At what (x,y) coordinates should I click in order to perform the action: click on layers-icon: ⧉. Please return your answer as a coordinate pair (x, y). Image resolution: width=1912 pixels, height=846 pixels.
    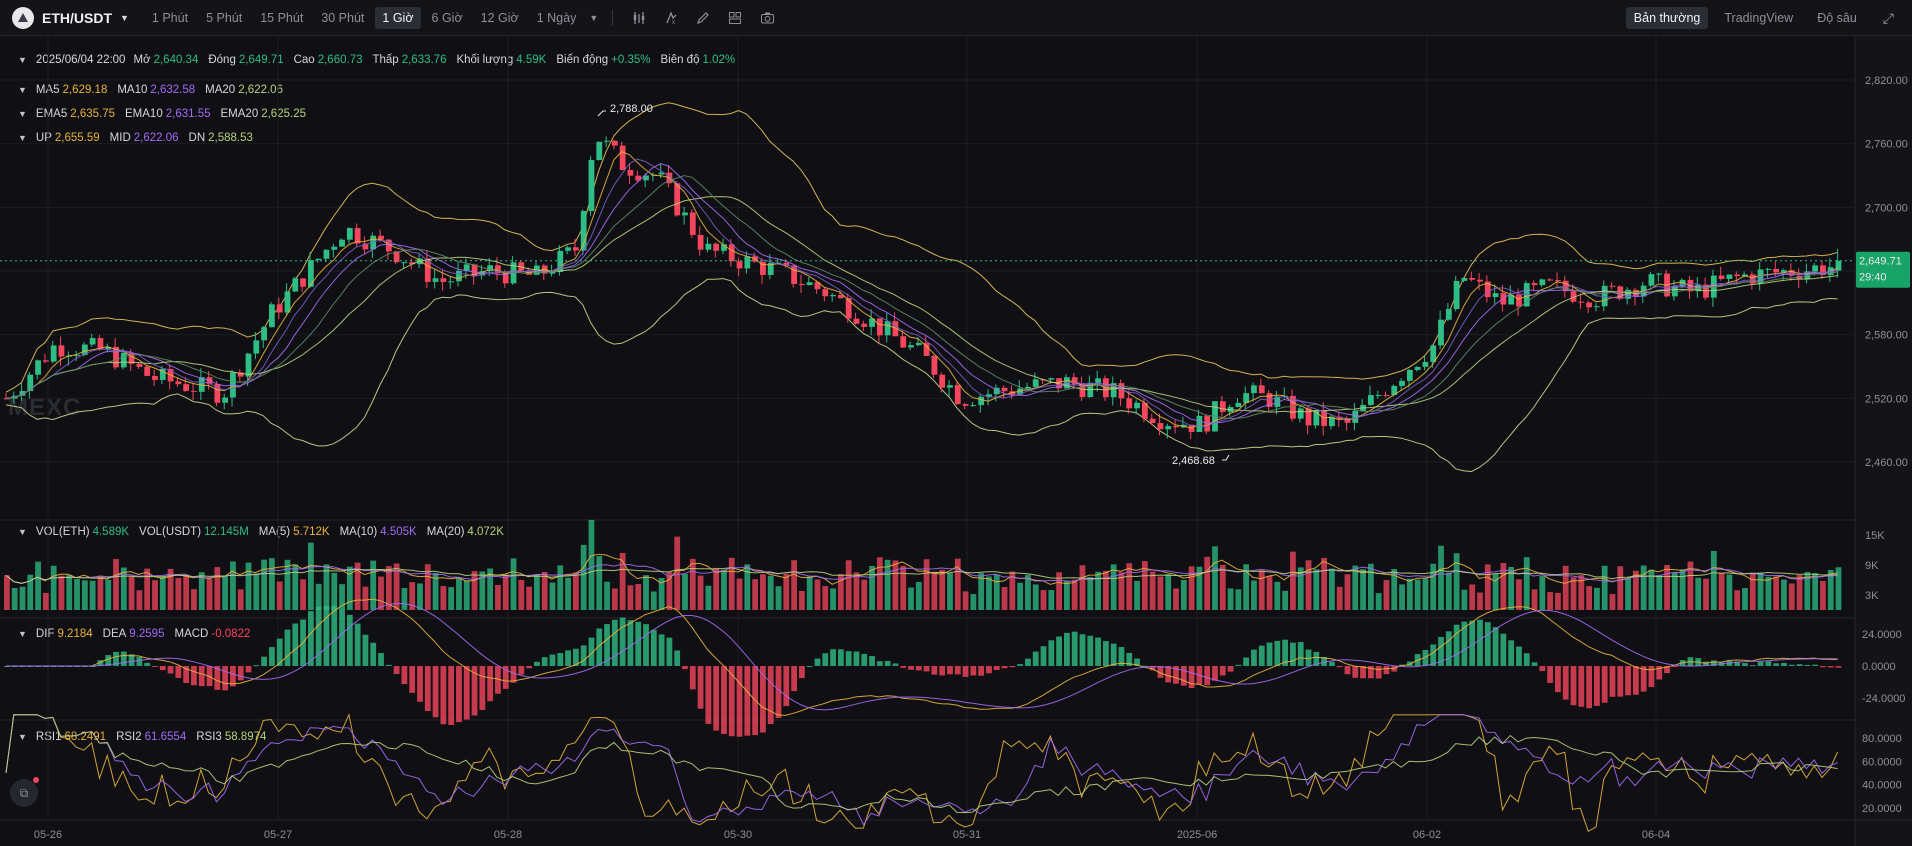
    Looking at the image, I should click on (24, 793).